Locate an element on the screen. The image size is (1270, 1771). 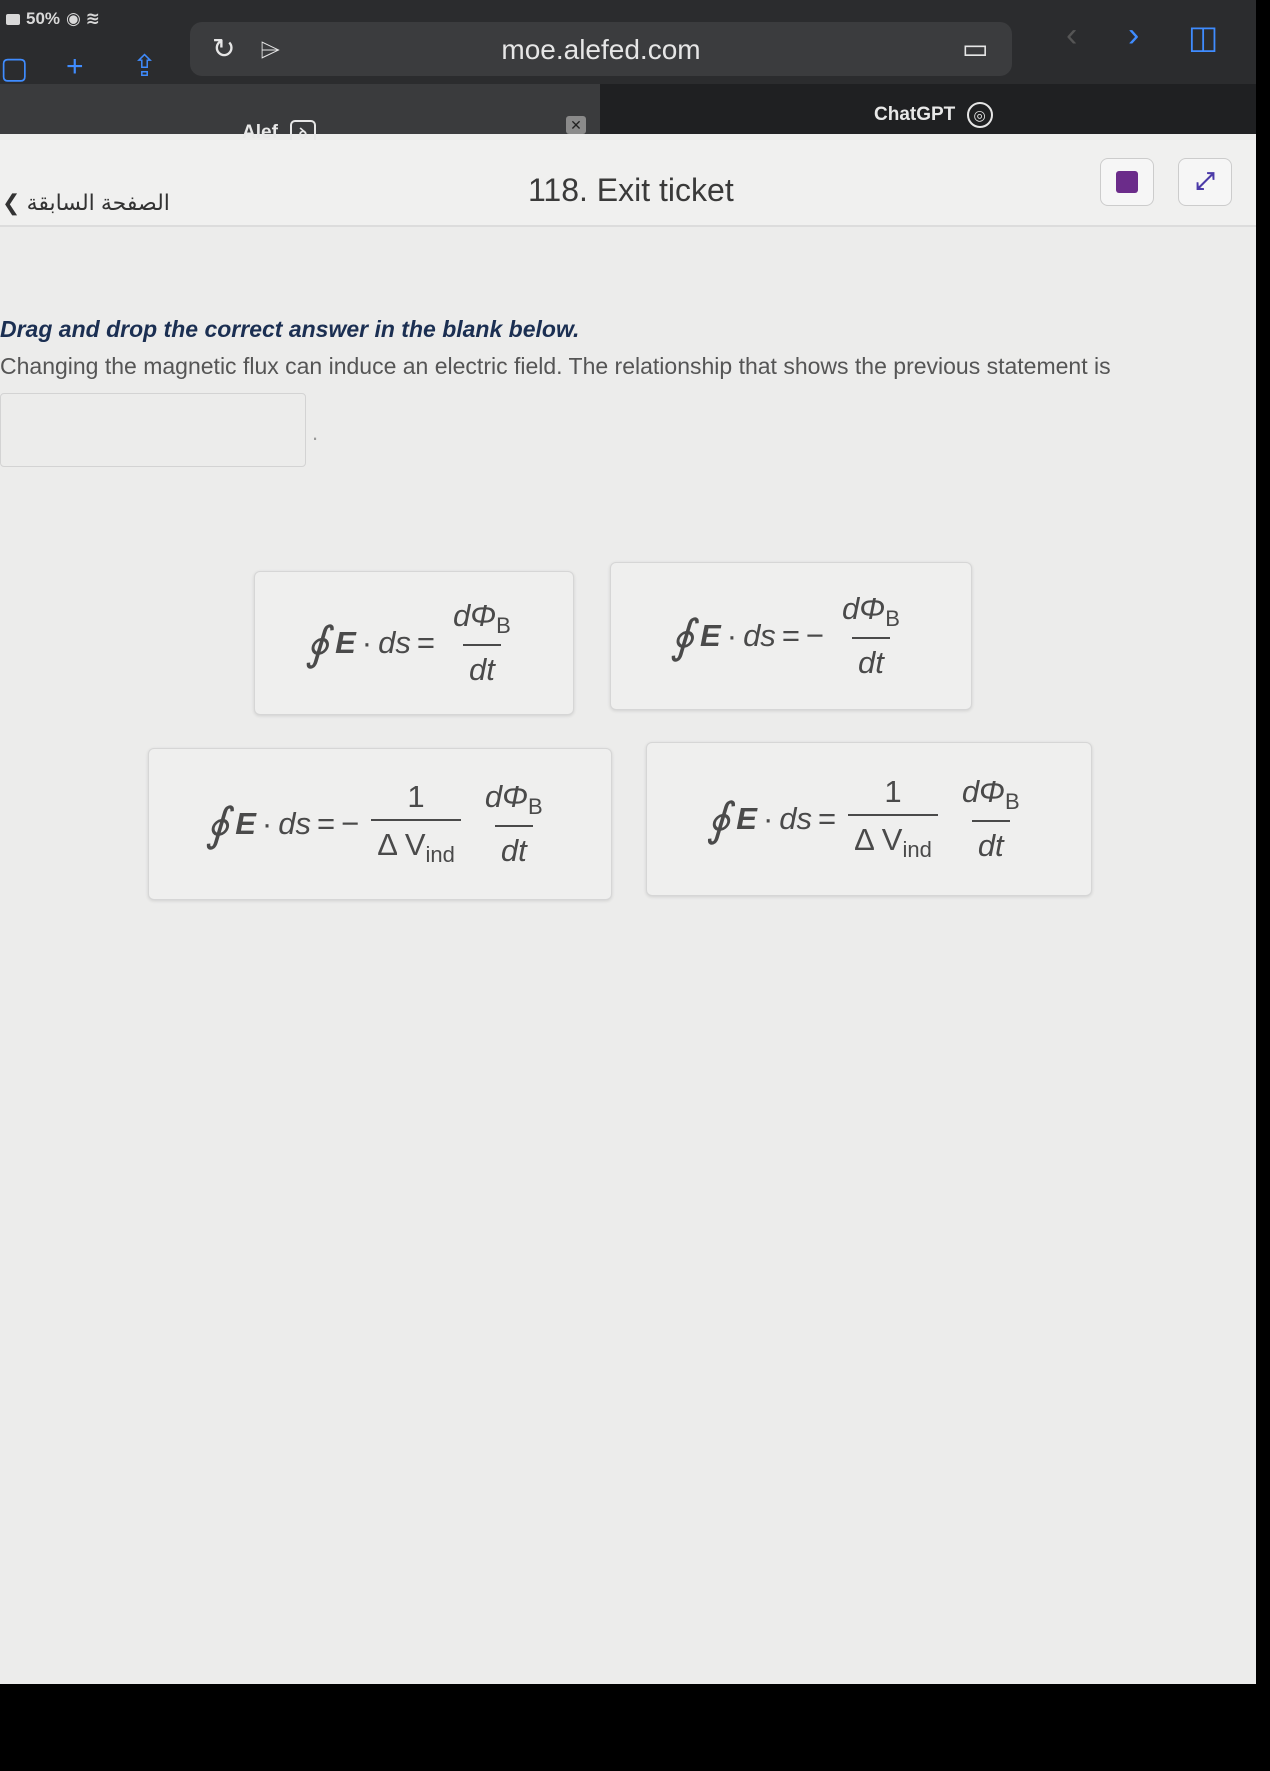
back-button: ❮ الصفحة السابقة is located at coordinates (86, 203).